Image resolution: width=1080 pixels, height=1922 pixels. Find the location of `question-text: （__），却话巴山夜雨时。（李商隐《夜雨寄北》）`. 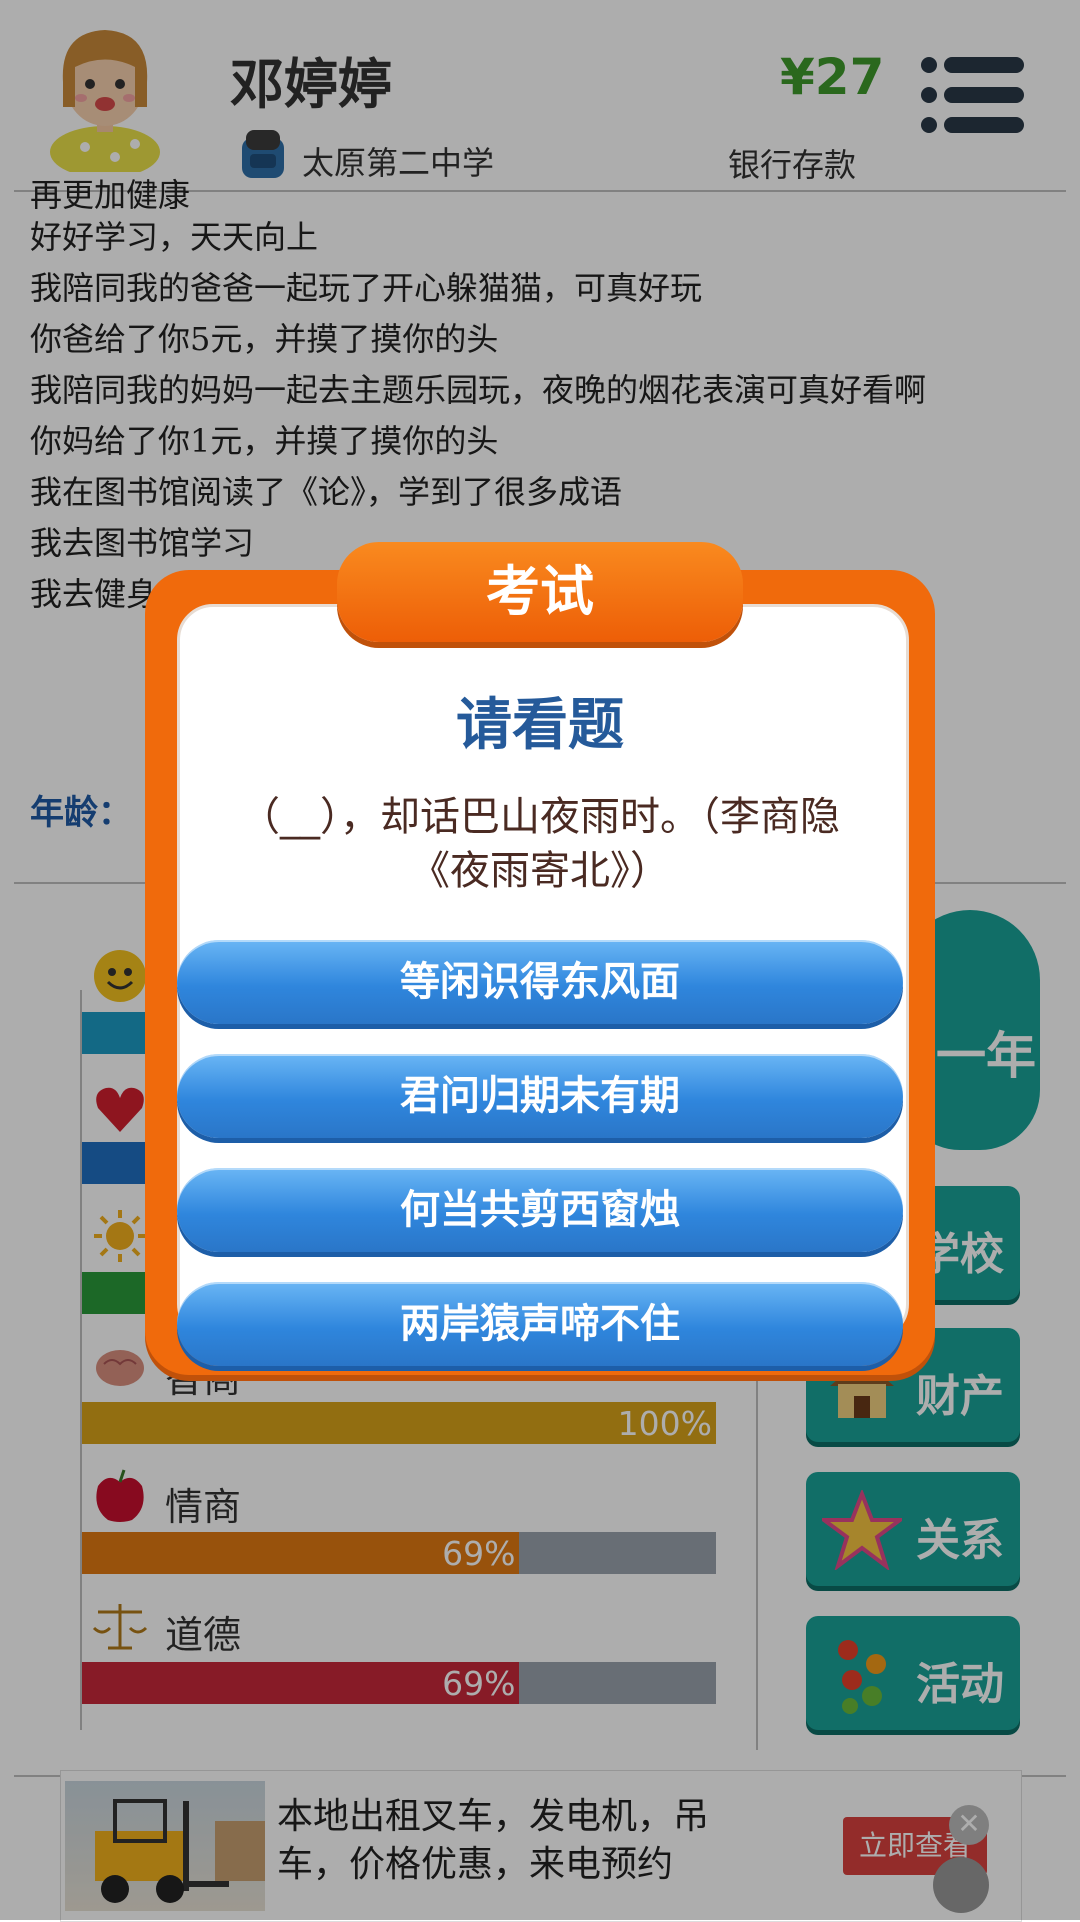

question-text: （__），却话巴山夜雨时。（李商隐《夜雨寄北》） is located at coordinates (540, 844).